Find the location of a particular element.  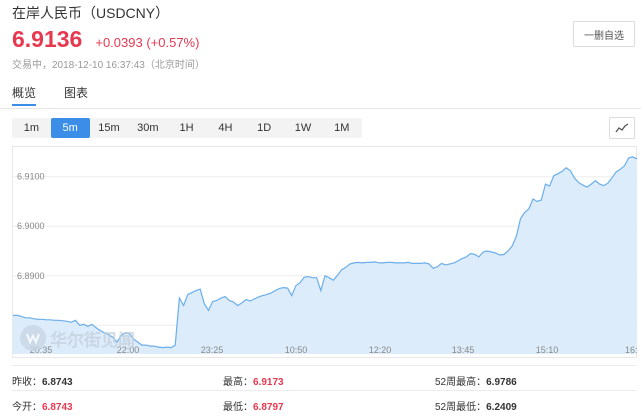

current-price: 6.9136 is located at coordinates (47, 39).